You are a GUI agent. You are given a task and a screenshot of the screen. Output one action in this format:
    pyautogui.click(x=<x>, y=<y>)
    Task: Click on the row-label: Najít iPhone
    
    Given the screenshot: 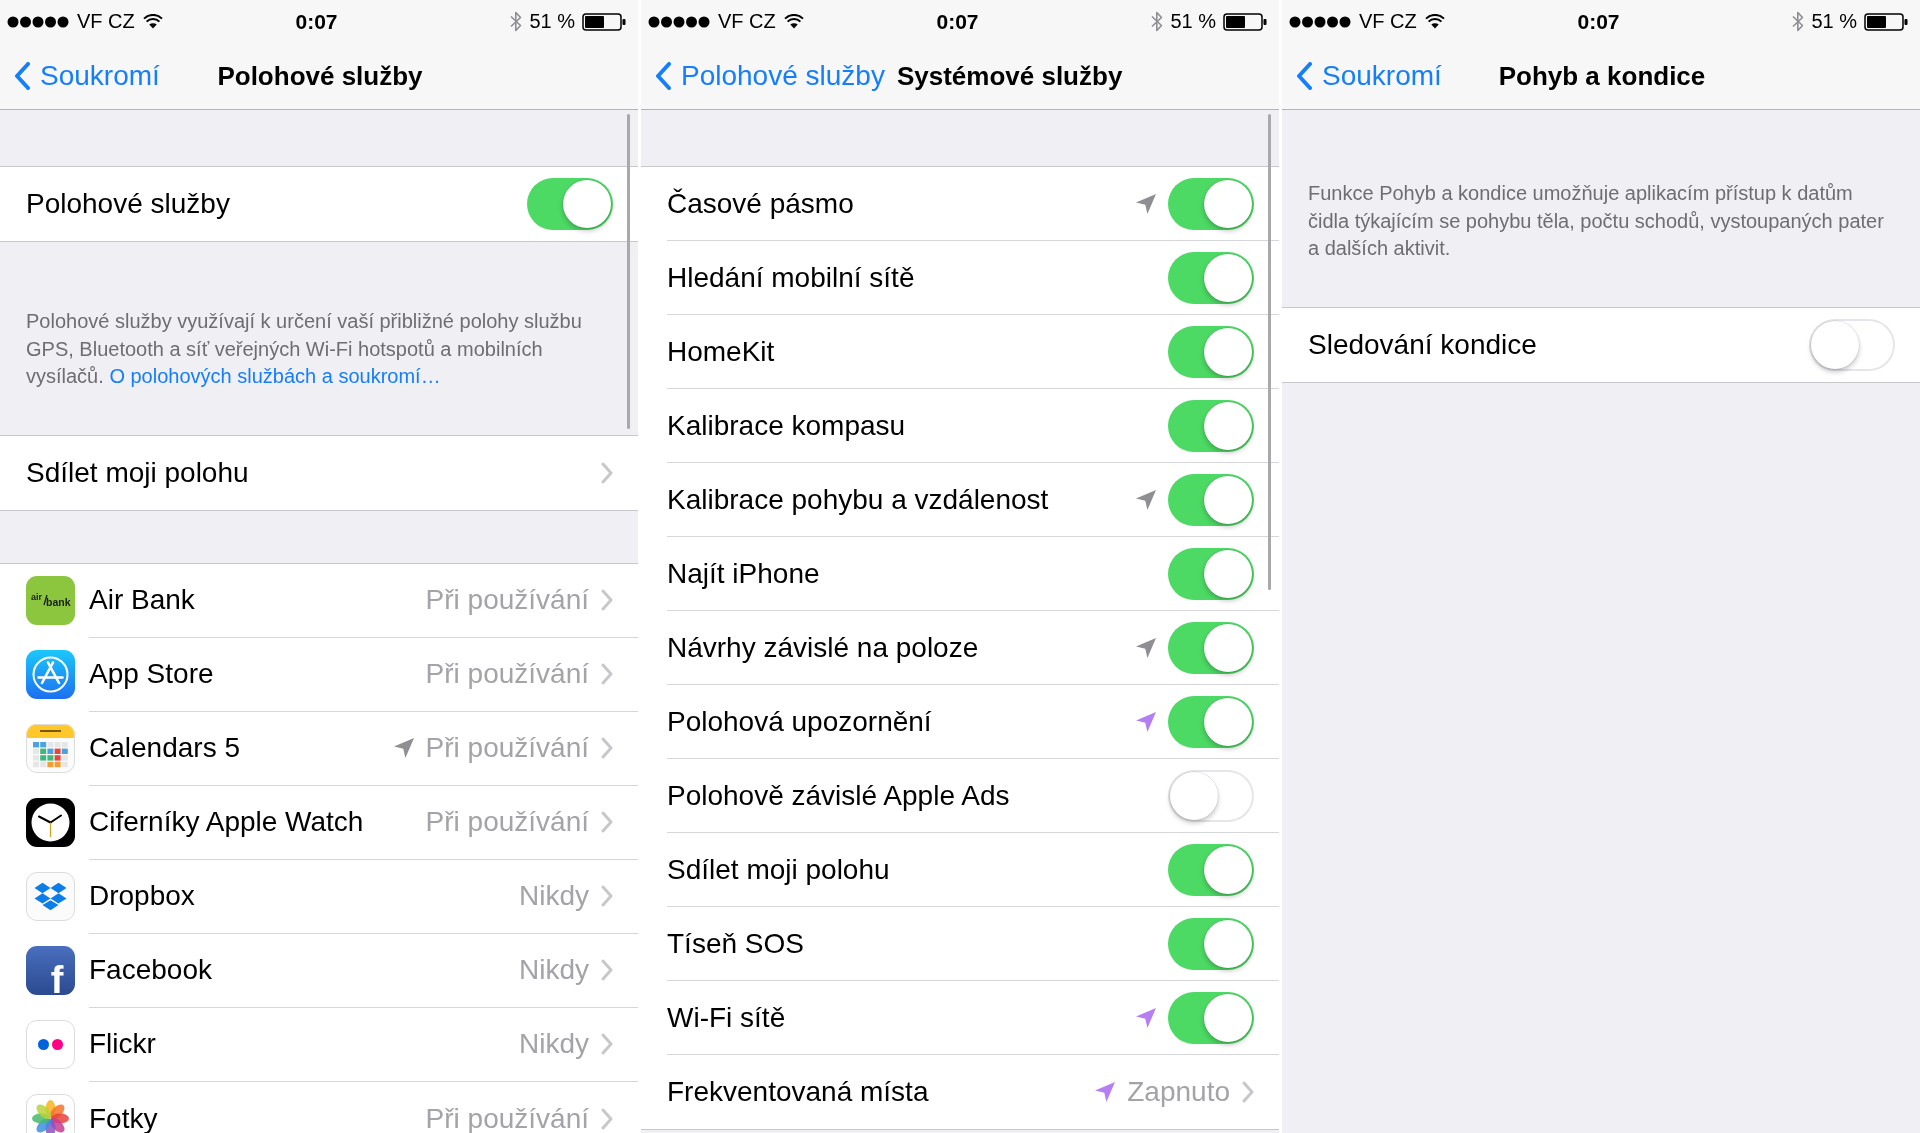 What is the action you would take?
    pyautogui.click(x=743, y=573)
    